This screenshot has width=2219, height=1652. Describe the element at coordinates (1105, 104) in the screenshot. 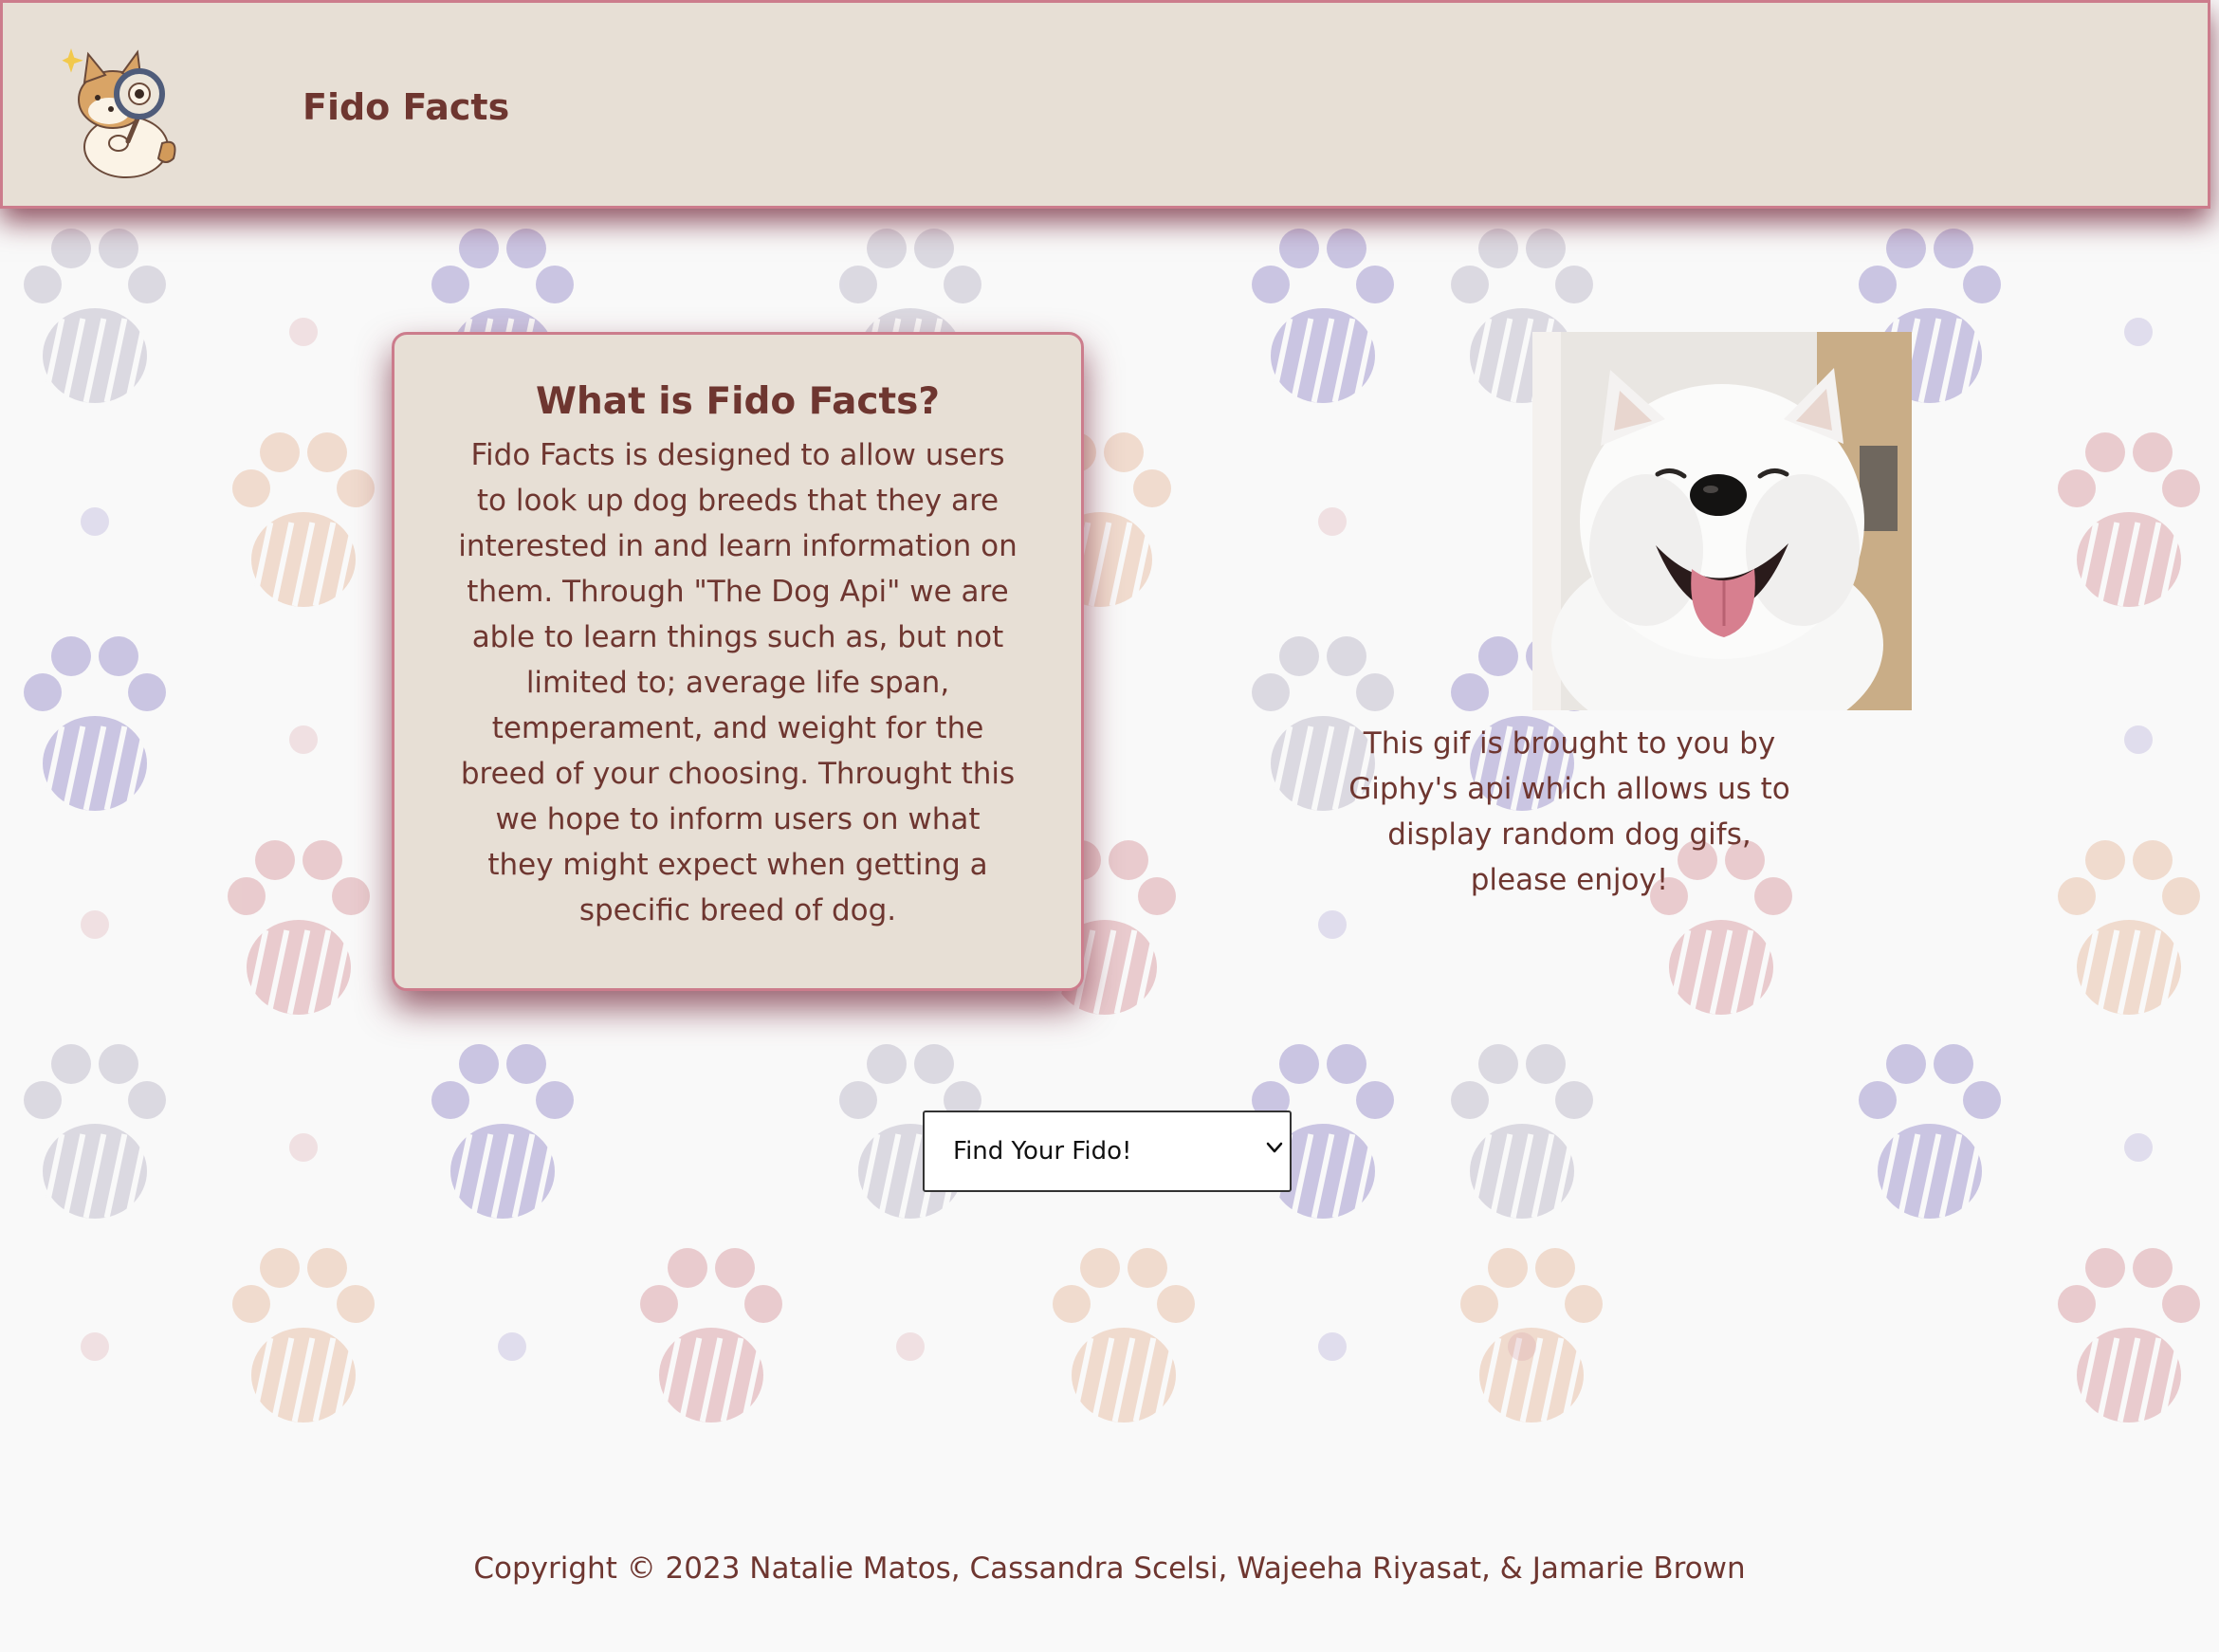

I see `site-header: Fido Facts` at that location.